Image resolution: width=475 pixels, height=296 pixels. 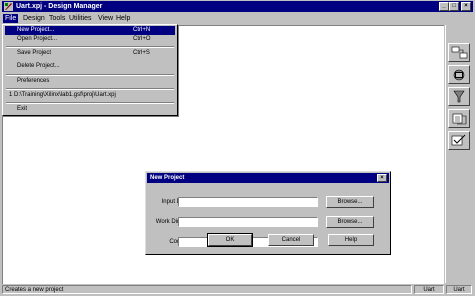 I want to click on implementation-button, so click(x=459, y=74).